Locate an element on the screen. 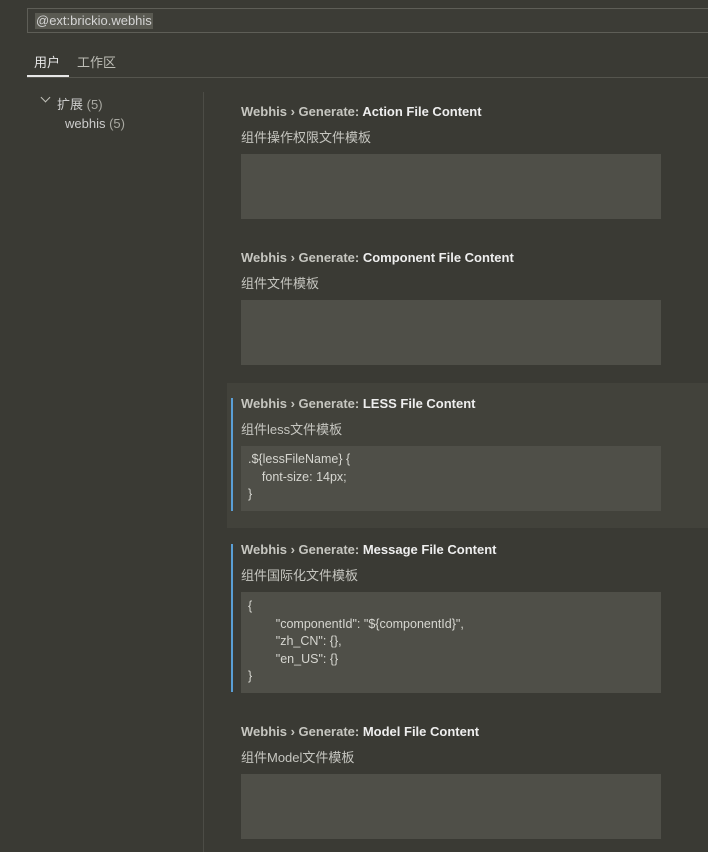 Image resolution: width=708 pixels, height=852 pixels. setting-name: Action File Content is located at coordinates (422, 111).